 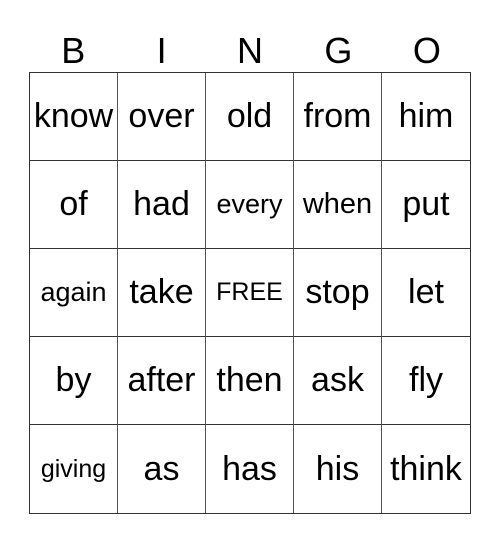 What do you see at coordinates (74, 205) in the screenshot?
I see `bingo-cell: of` at bounding box center [74, 205].